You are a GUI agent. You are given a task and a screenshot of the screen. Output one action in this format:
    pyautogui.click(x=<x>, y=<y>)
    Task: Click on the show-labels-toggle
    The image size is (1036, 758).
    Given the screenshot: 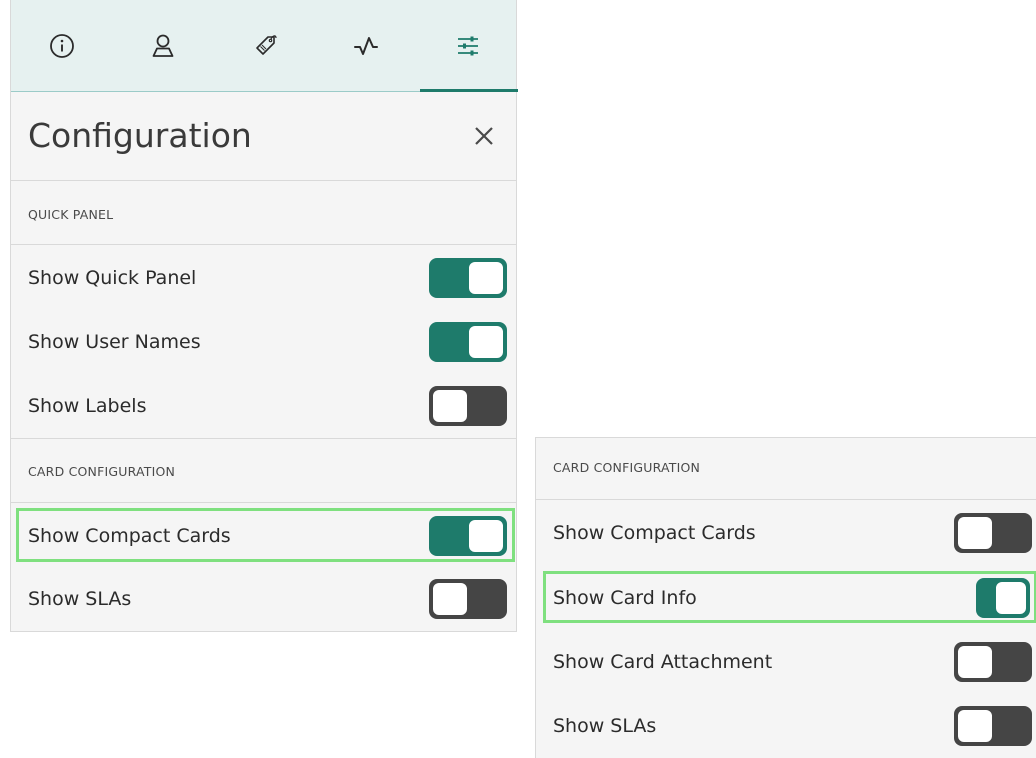 What is the action you would take?
    pyautogui.click(x=468, y=405)
    